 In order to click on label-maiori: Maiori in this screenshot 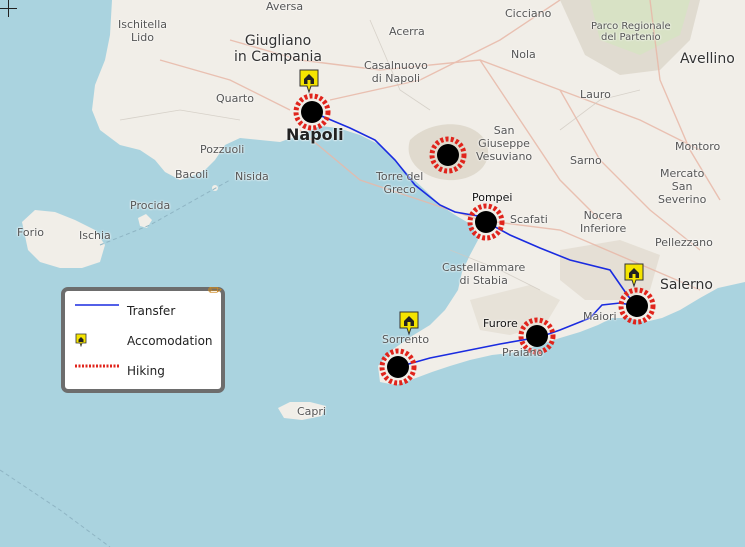, I will do `click(600, 316)`.